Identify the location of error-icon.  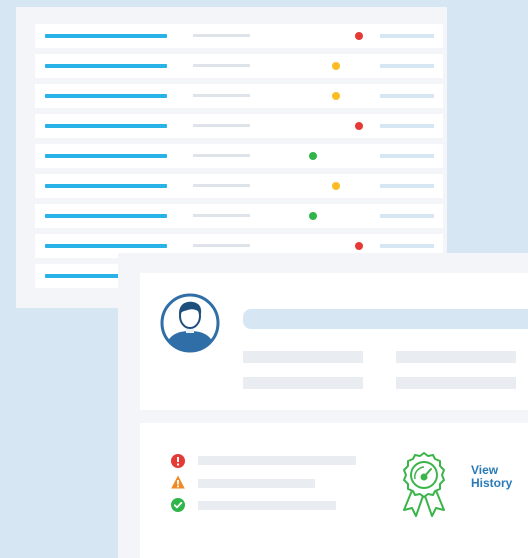
(178, 461).